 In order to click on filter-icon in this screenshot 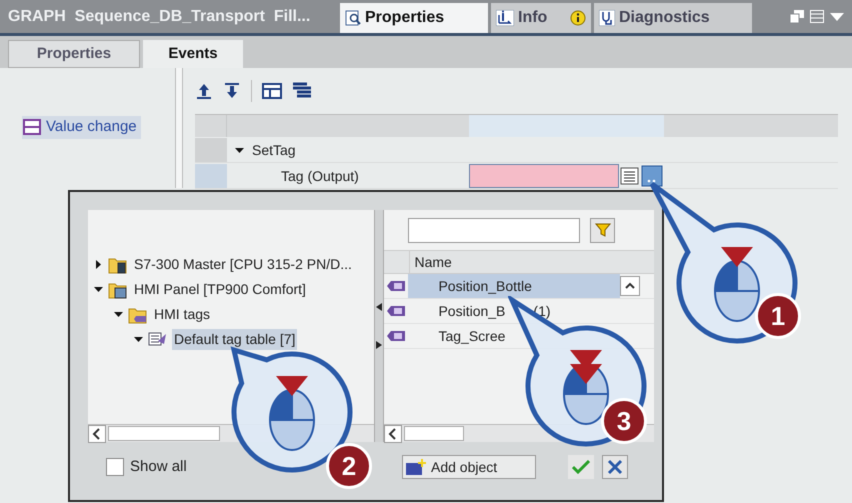, I will do `click(602, 230)`.